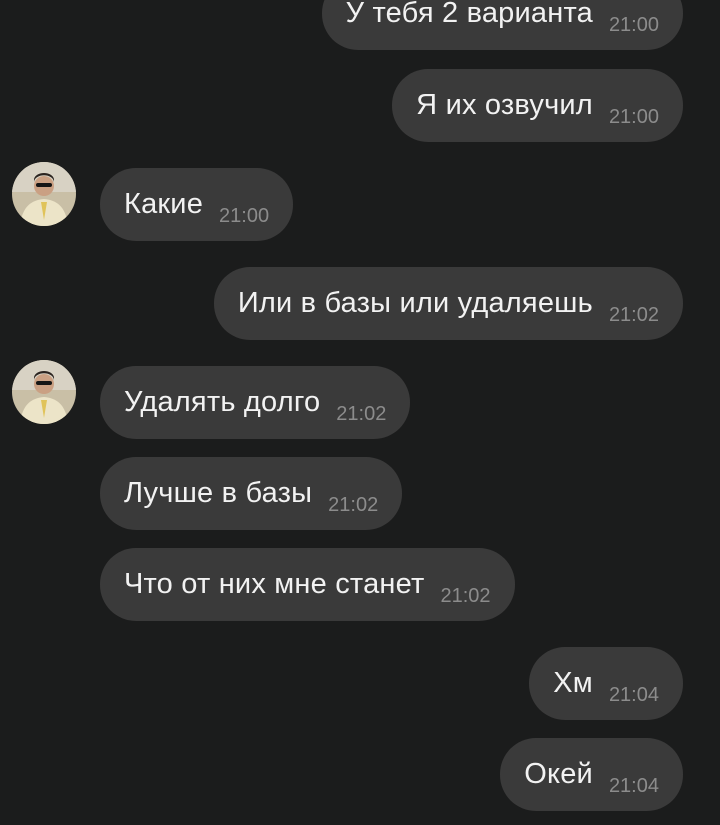 This screenshot has height=825, width=720. Describe the element at coordinates (274, 584) in the screenshot. I see `message-text: Что от них мне станет` at that location.